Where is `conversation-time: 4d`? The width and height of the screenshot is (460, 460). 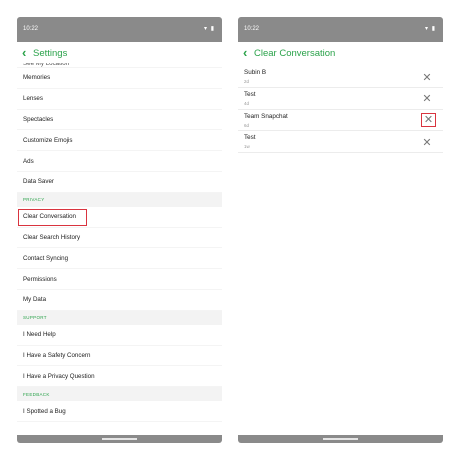 conversation-time: 4d is located at coordinates (247, 103).